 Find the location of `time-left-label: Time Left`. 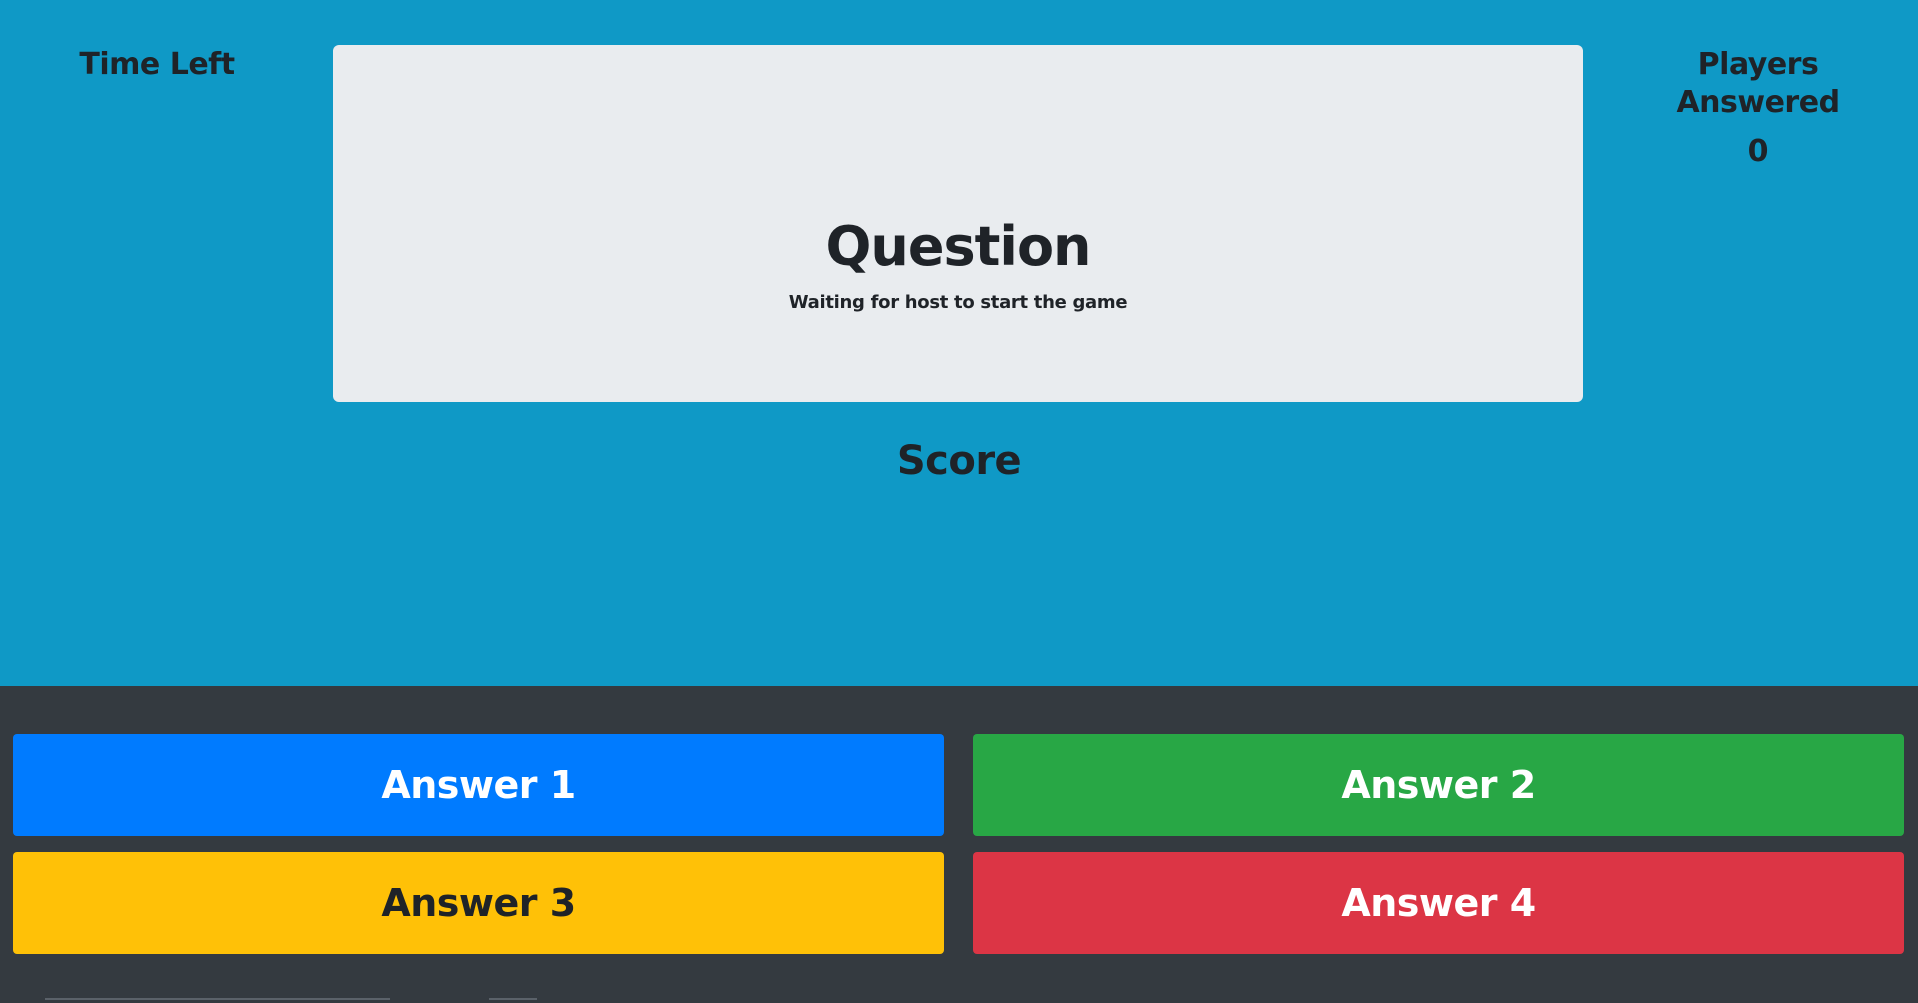

time-left-label: Time Left is located at coordinates (157, 64).